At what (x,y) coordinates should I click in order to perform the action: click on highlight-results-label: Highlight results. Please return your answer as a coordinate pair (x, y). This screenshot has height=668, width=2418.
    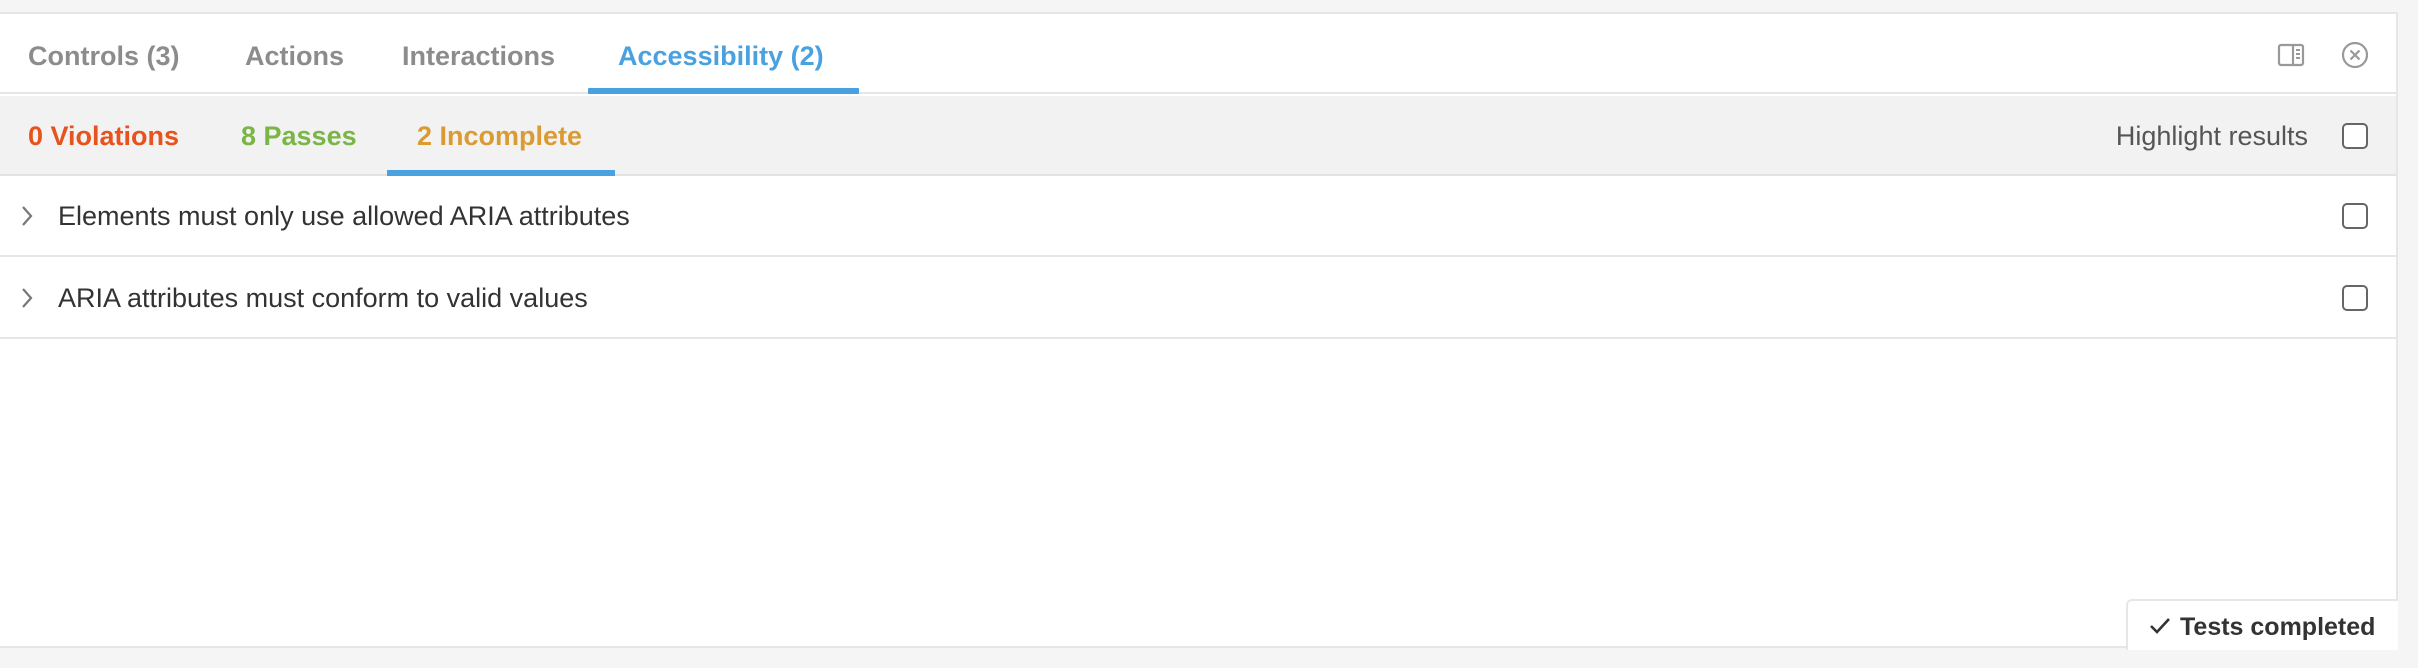
    Looking at the image, I should click on (2211, 136).